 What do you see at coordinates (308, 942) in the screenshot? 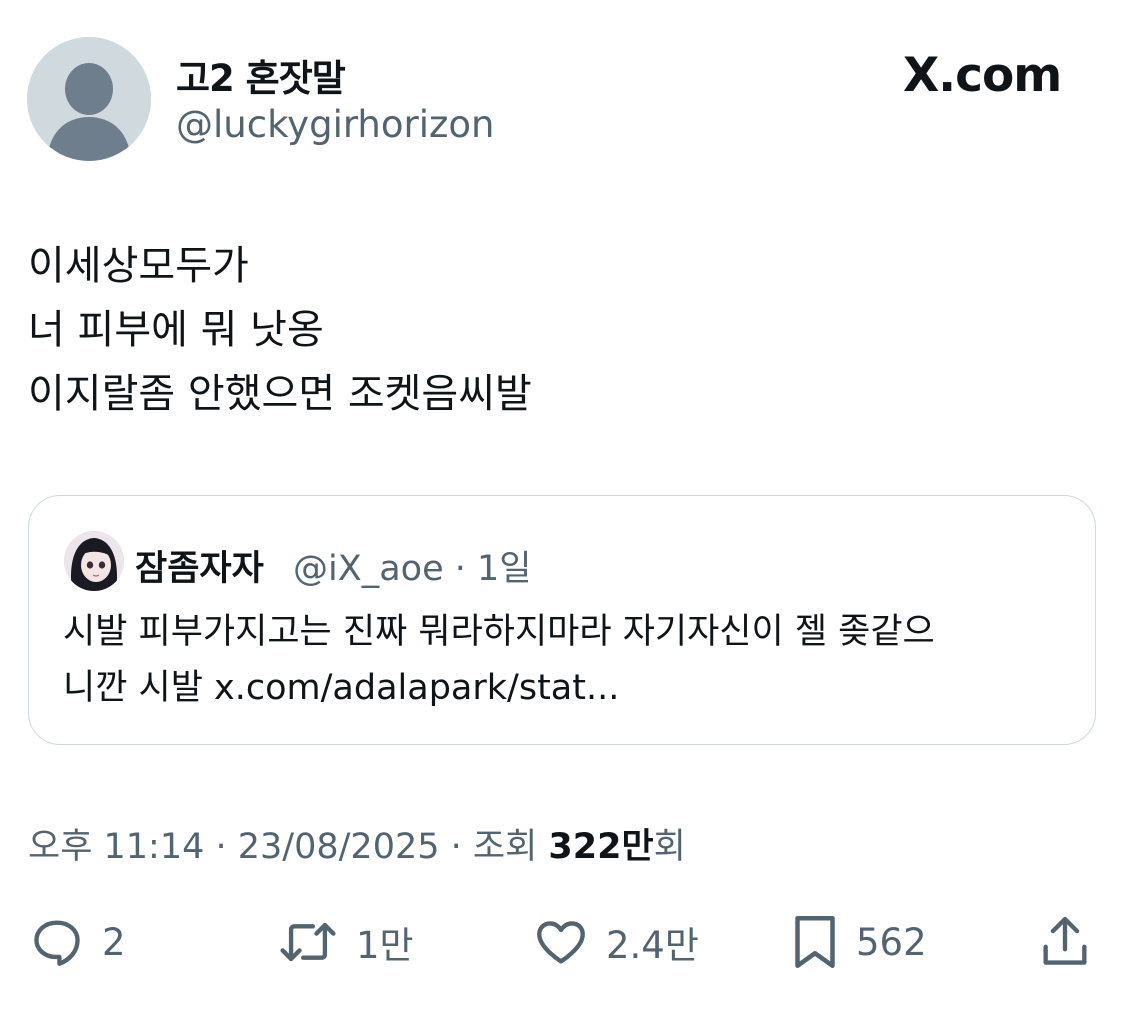
I see `retweet-icon` at bounding box center [308, 942].